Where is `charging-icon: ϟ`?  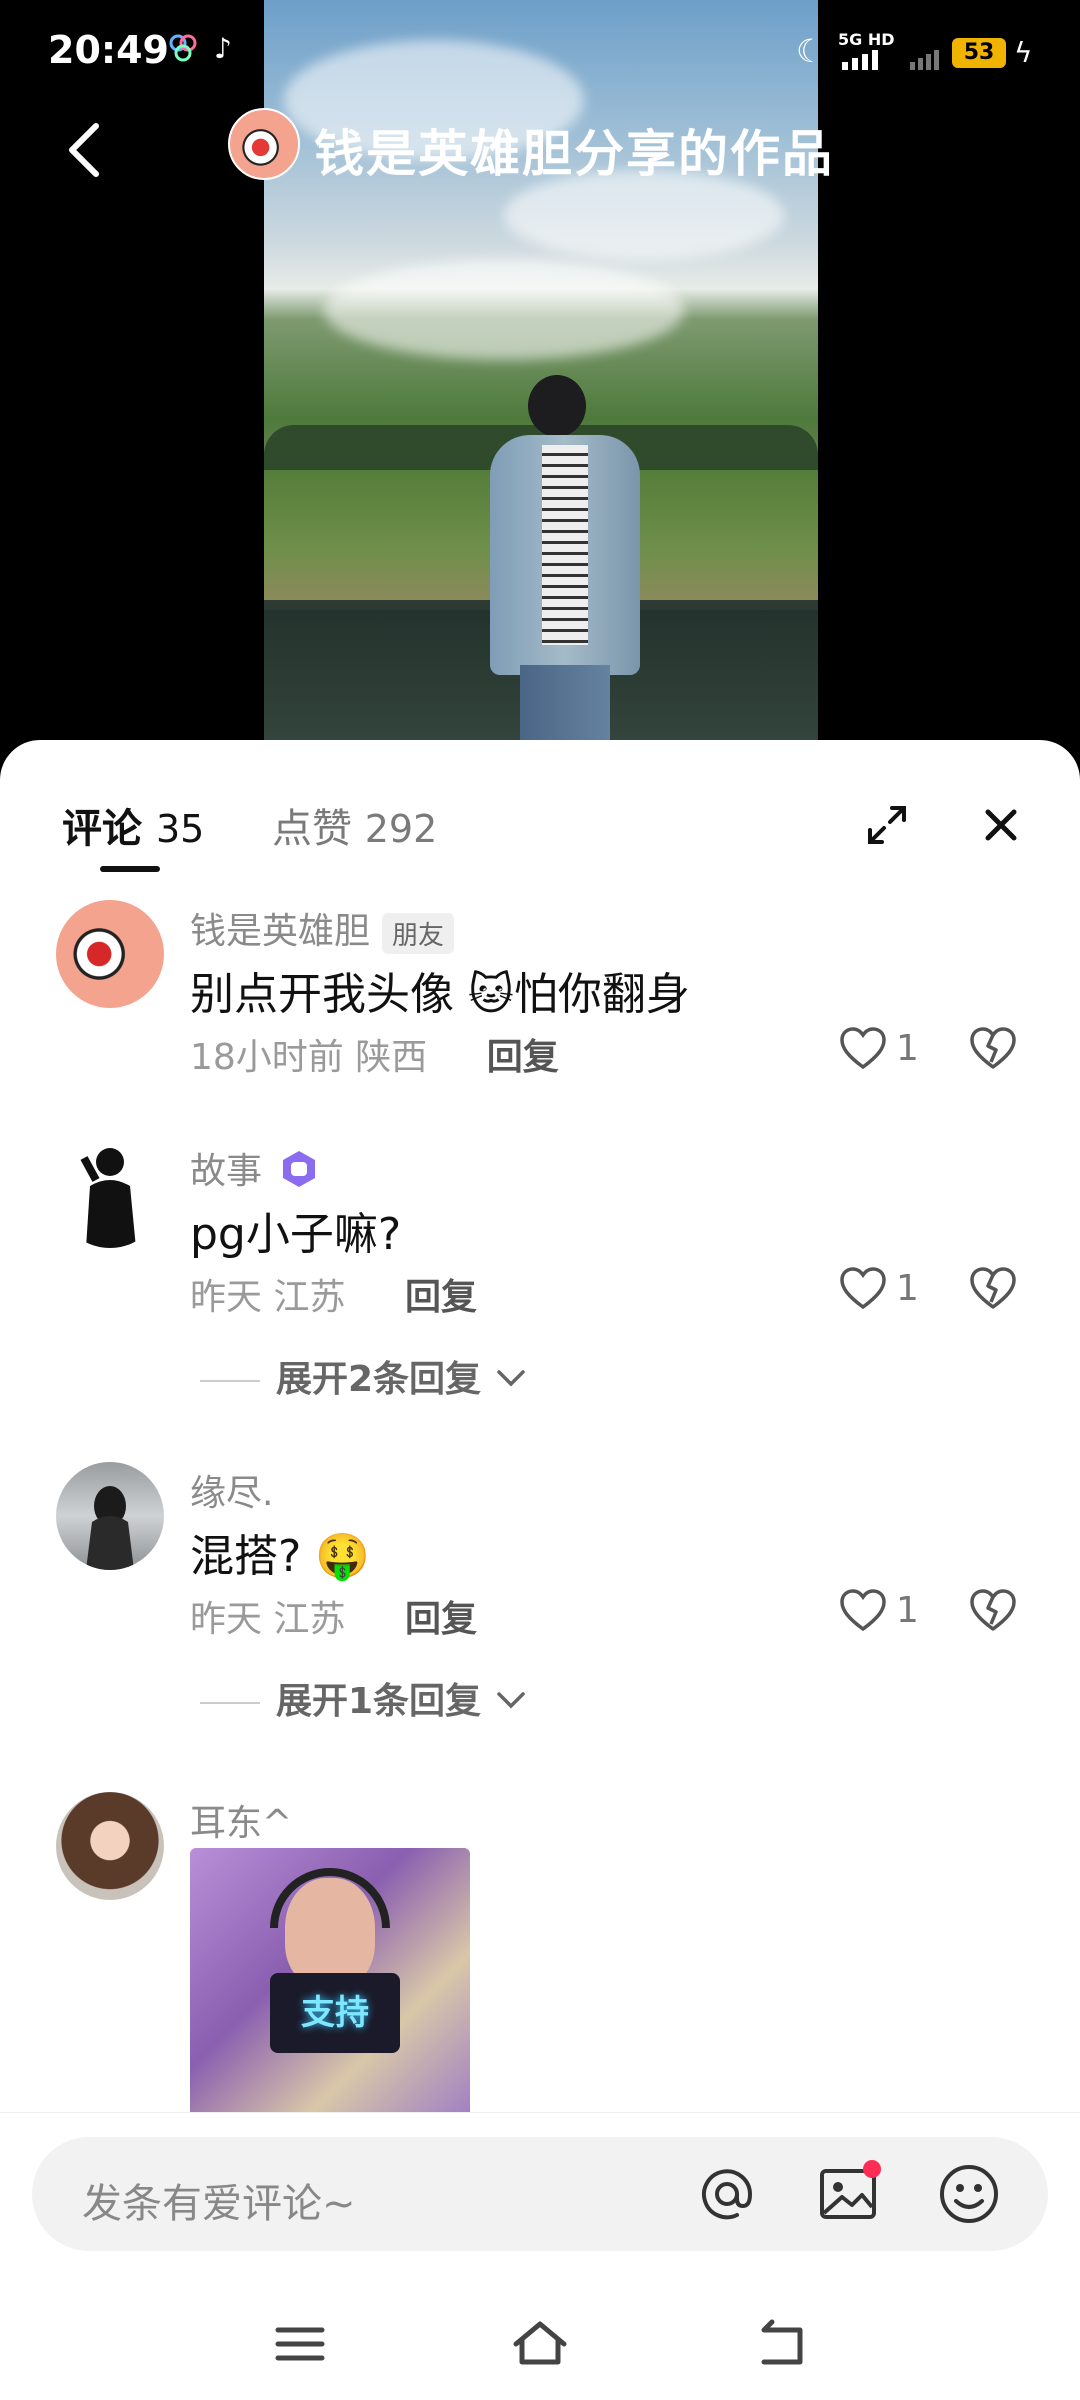 charging-icon: ϟ is located at coordinates (1023, 52).